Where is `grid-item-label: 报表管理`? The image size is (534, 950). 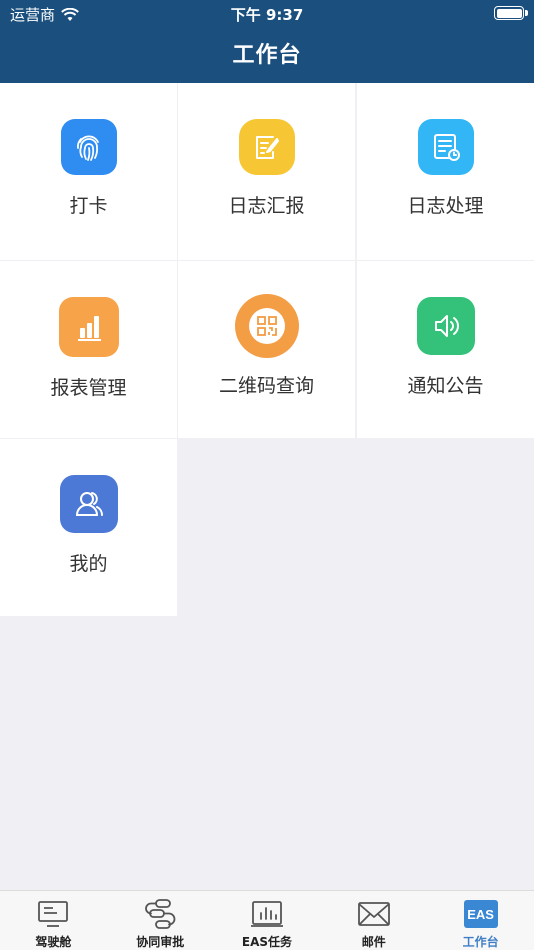 grid-item-label: 报表管理 is located at coordinates (88, 388).